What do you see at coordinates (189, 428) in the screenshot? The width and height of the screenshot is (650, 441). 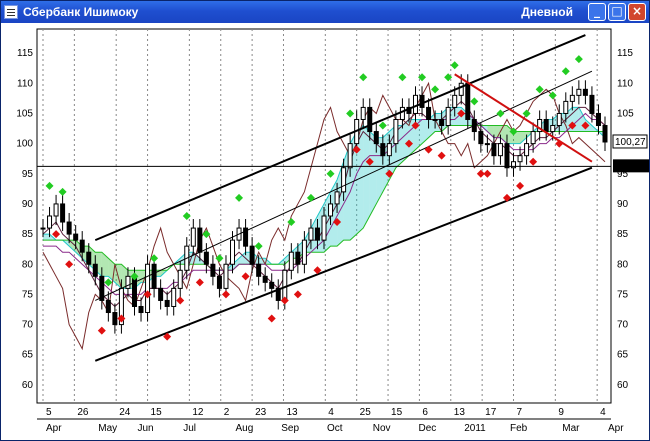 I see `x-month-label-3: Jul` at bounding box center [189, 428].